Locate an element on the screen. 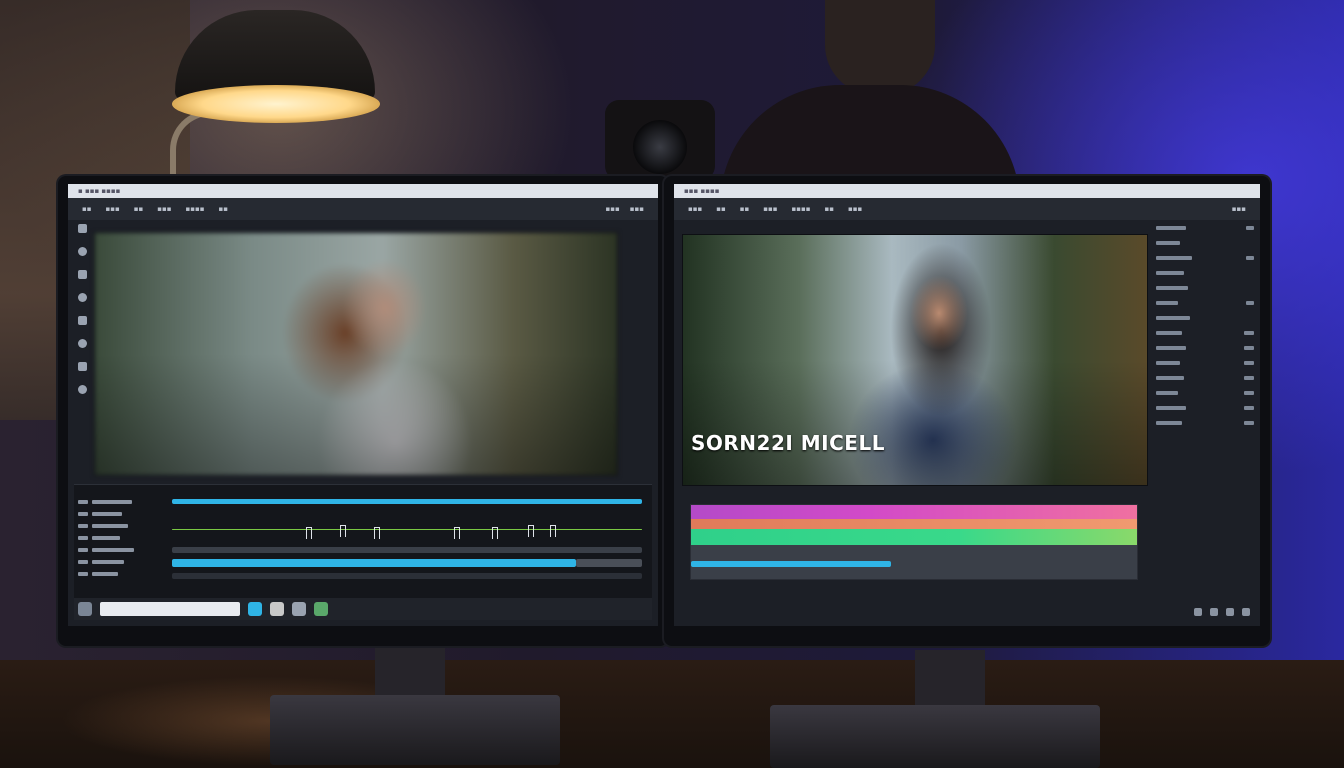  lamp-light is located at coordinates (276, 104).